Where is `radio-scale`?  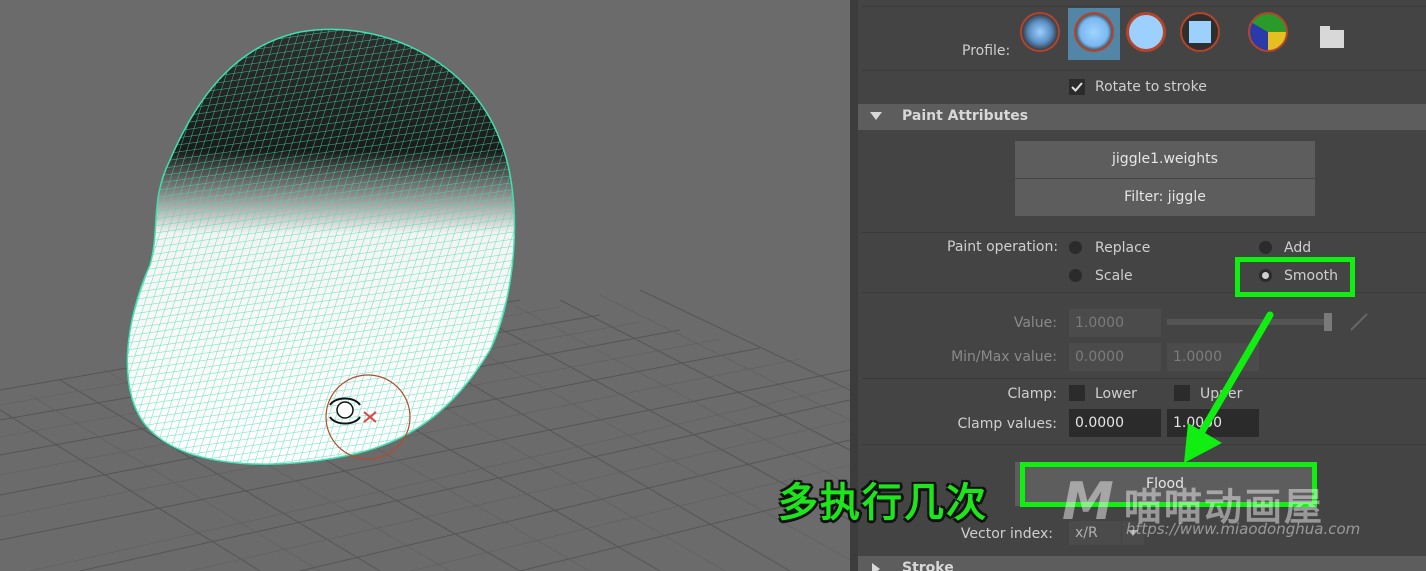
radio-scale is located at coordinates (1075, 275).